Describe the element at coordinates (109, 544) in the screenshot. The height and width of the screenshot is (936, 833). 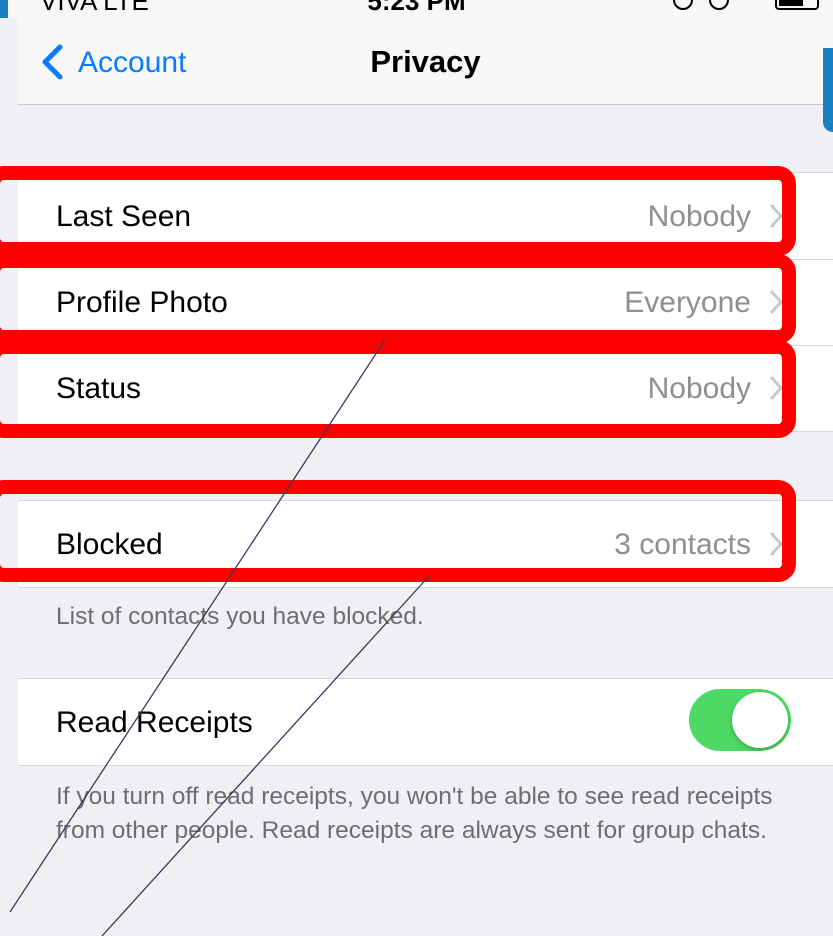
I see `blocked-label: Blocked` at that location.